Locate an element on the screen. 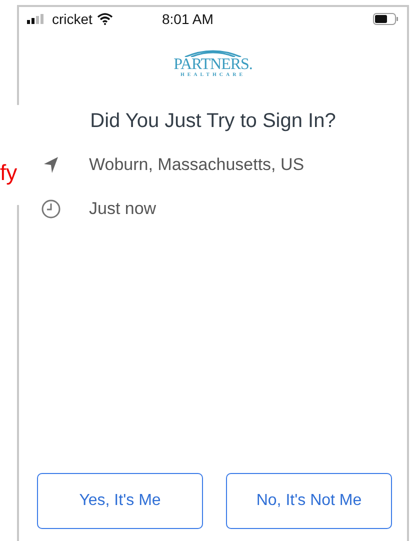 Image resolution: width=417 pixels, height=541 pixels. deny-button: No, It's Not Me is located at coordinates (309, 501).